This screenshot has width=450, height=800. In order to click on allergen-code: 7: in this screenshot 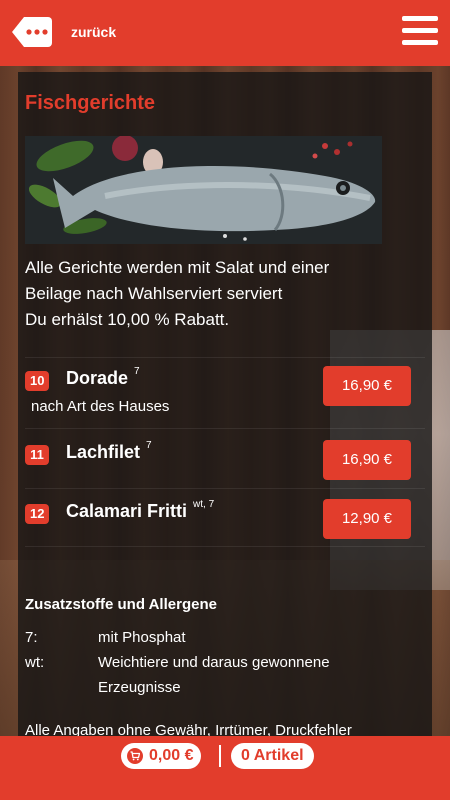, I will do `click(31, 637)`.